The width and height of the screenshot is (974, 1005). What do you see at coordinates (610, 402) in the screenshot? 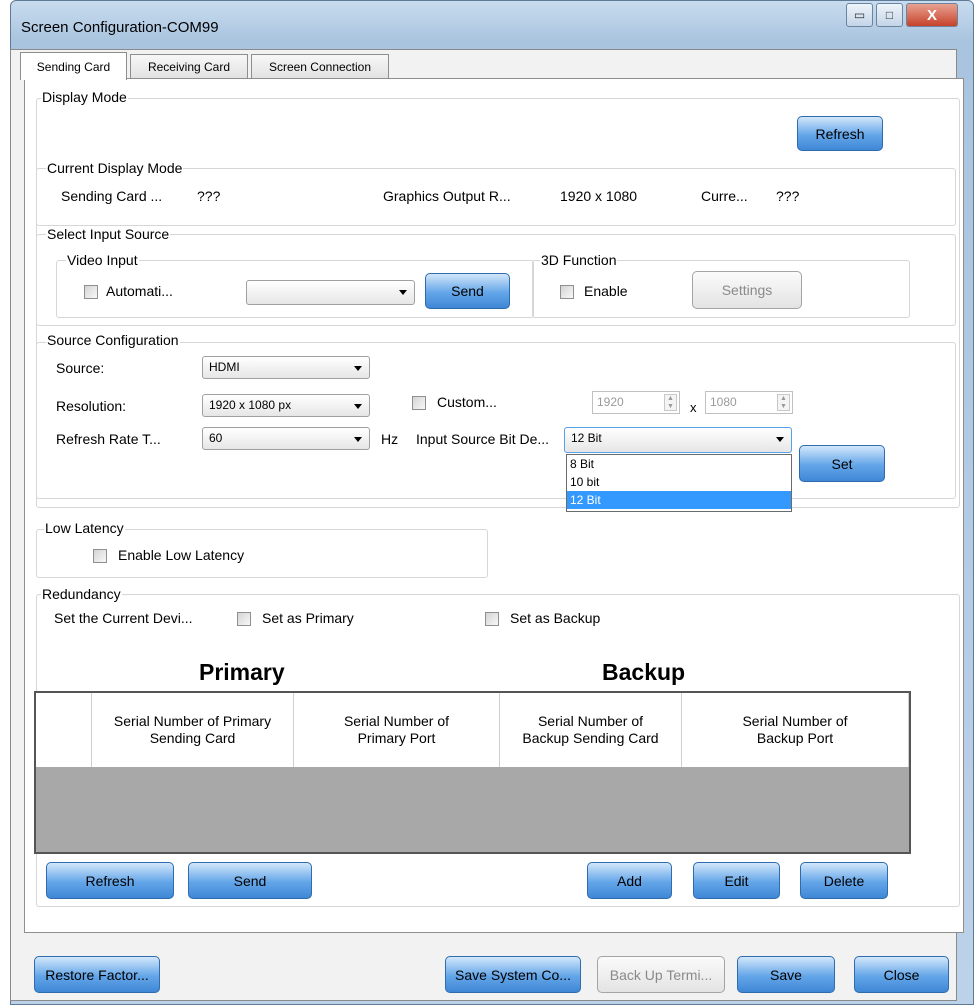
I see `custom-width-value: 1920` at bounding box center [610, 402].